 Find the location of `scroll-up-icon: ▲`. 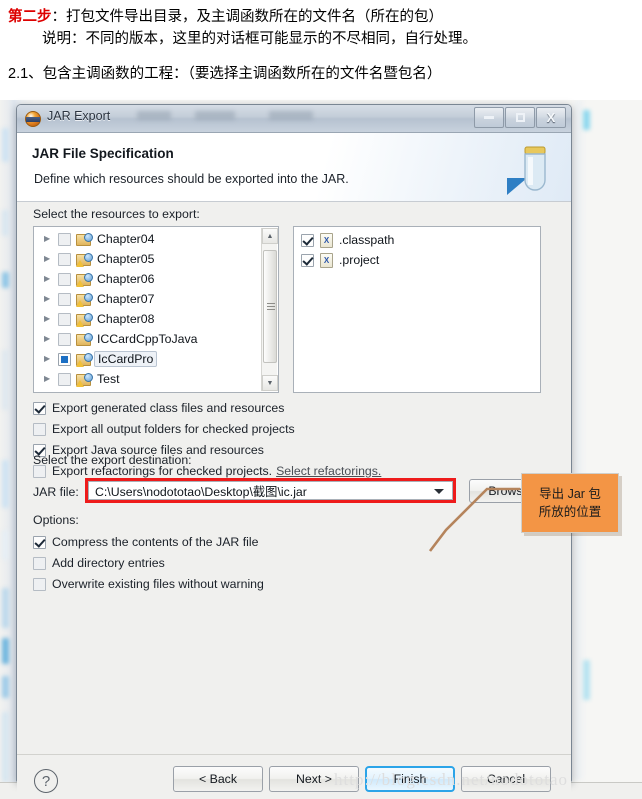

scroll-up-icon: ▲ is located at coordinates (270, 236).